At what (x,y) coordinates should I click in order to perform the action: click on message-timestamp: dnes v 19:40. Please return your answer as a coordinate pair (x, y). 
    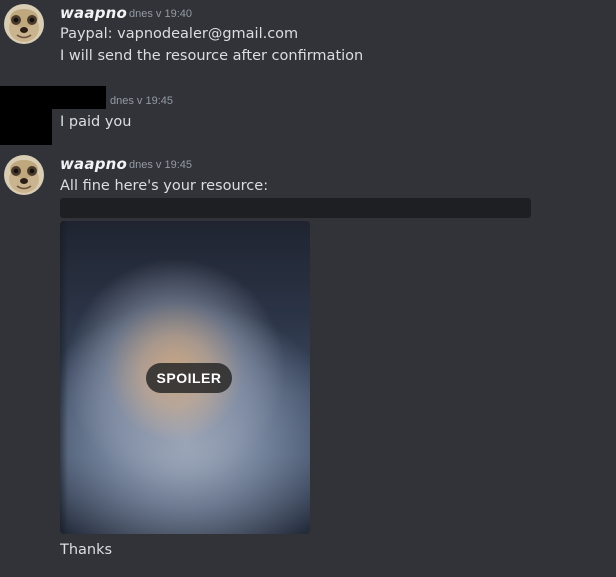
    Looking at the image, I should click on (160, 14).